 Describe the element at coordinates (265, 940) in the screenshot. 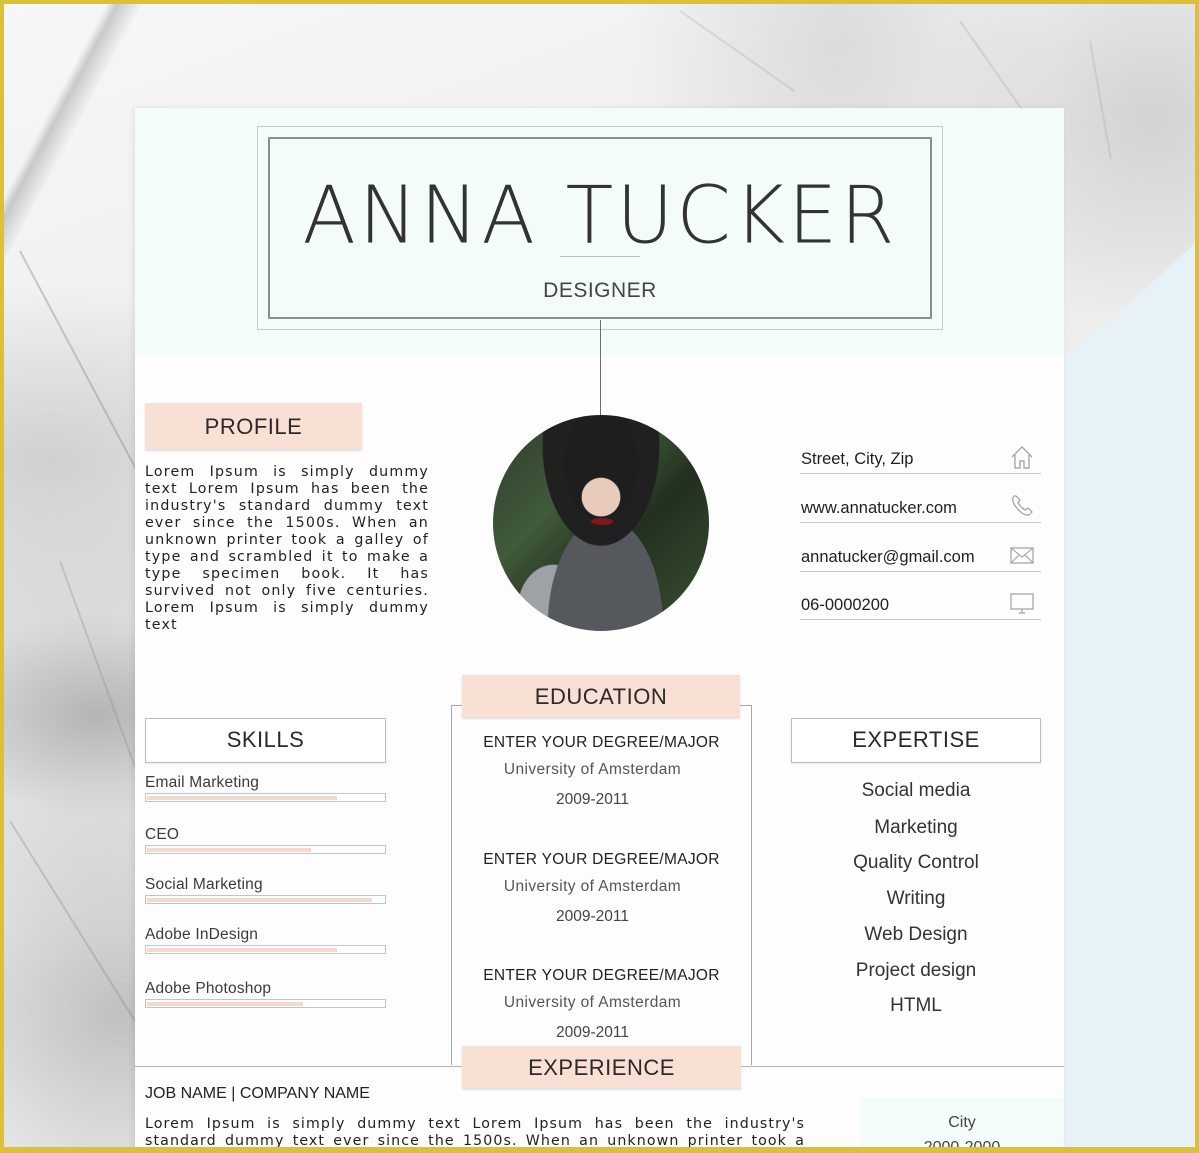

I see `skill-item: Adobe InDesign` at that location.